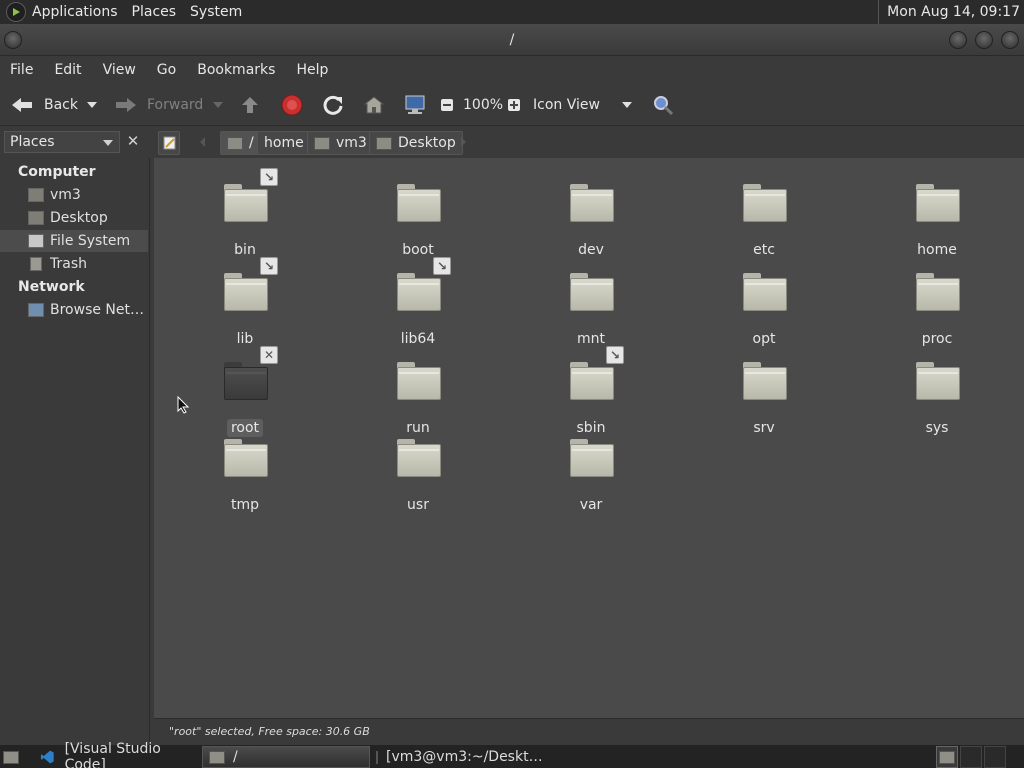 The image size is (1024, 768). What do you see at coordinates (16, 12) in the screenshot?
I see `distro-logo-icon` at bounding box center [16, 12].